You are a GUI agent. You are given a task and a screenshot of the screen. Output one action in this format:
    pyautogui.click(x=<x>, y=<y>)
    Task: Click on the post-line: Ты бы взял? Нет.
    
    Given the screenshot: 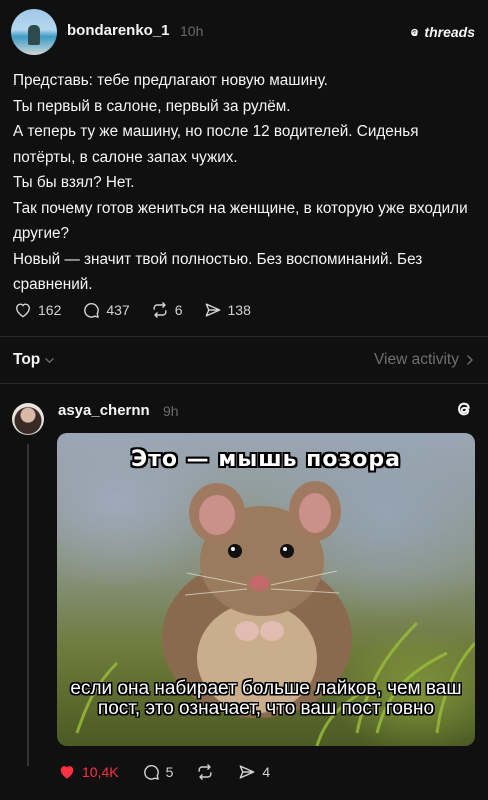 What is the action you would take?
    pyautogui.click(x=74, y=182)
    